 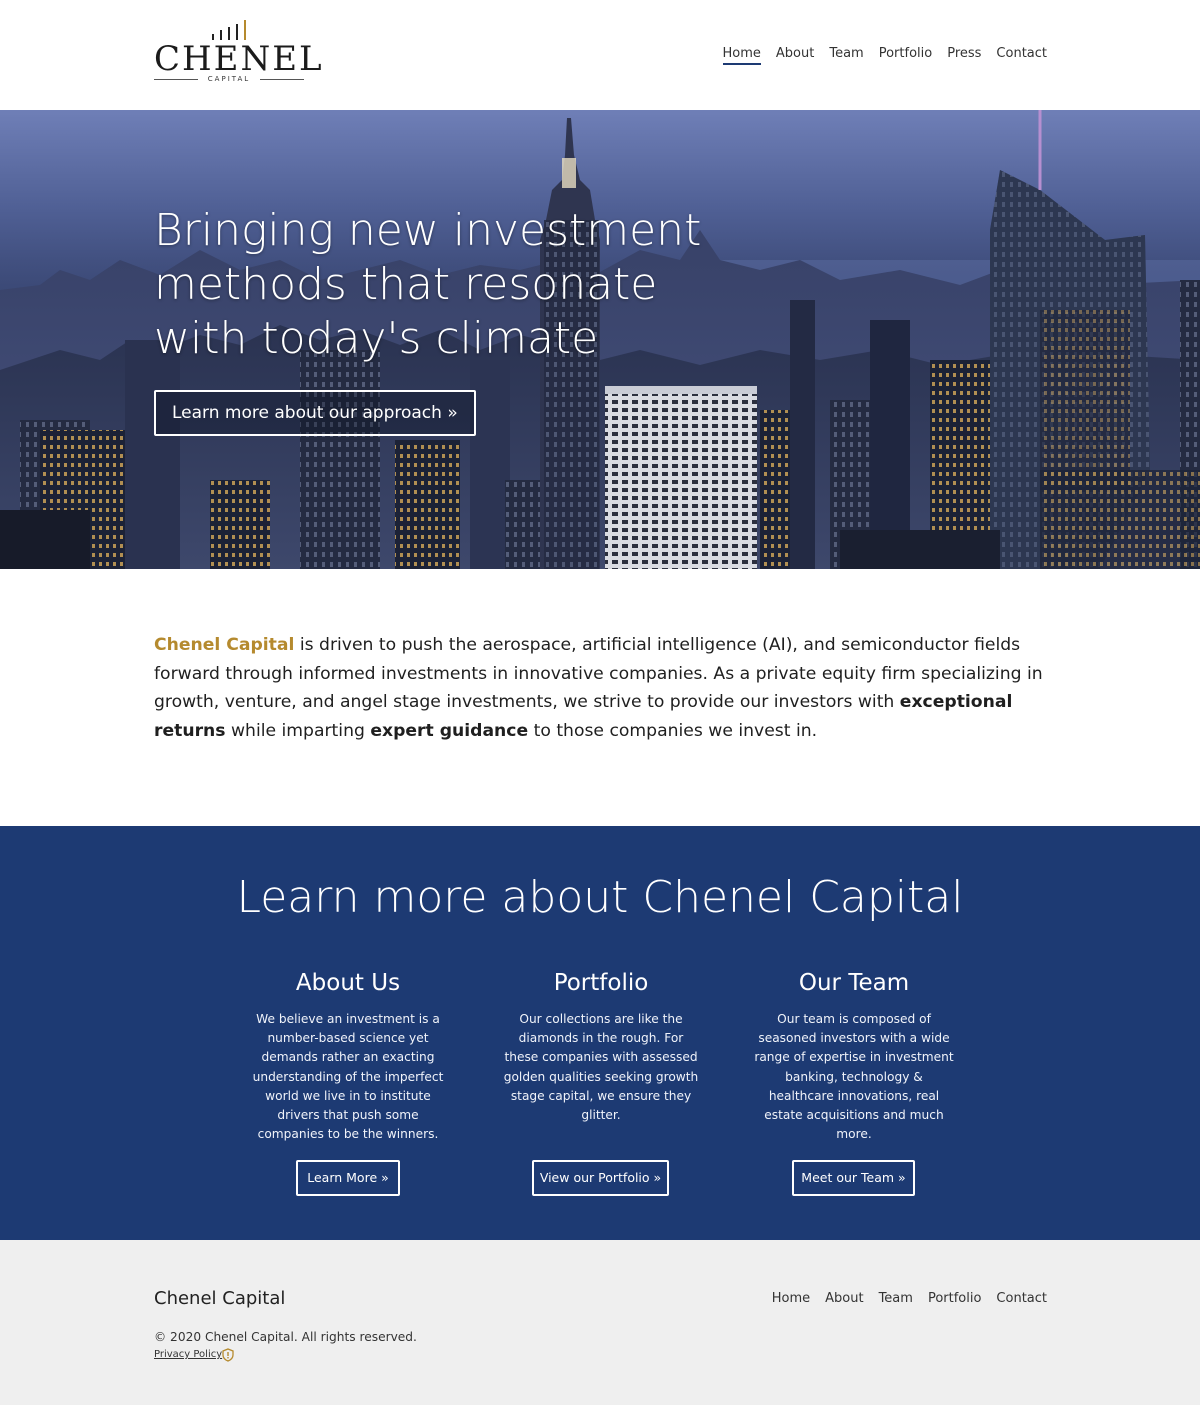 I want to click on approach-button: Learn more about our approach », so click(x=315, y=413).